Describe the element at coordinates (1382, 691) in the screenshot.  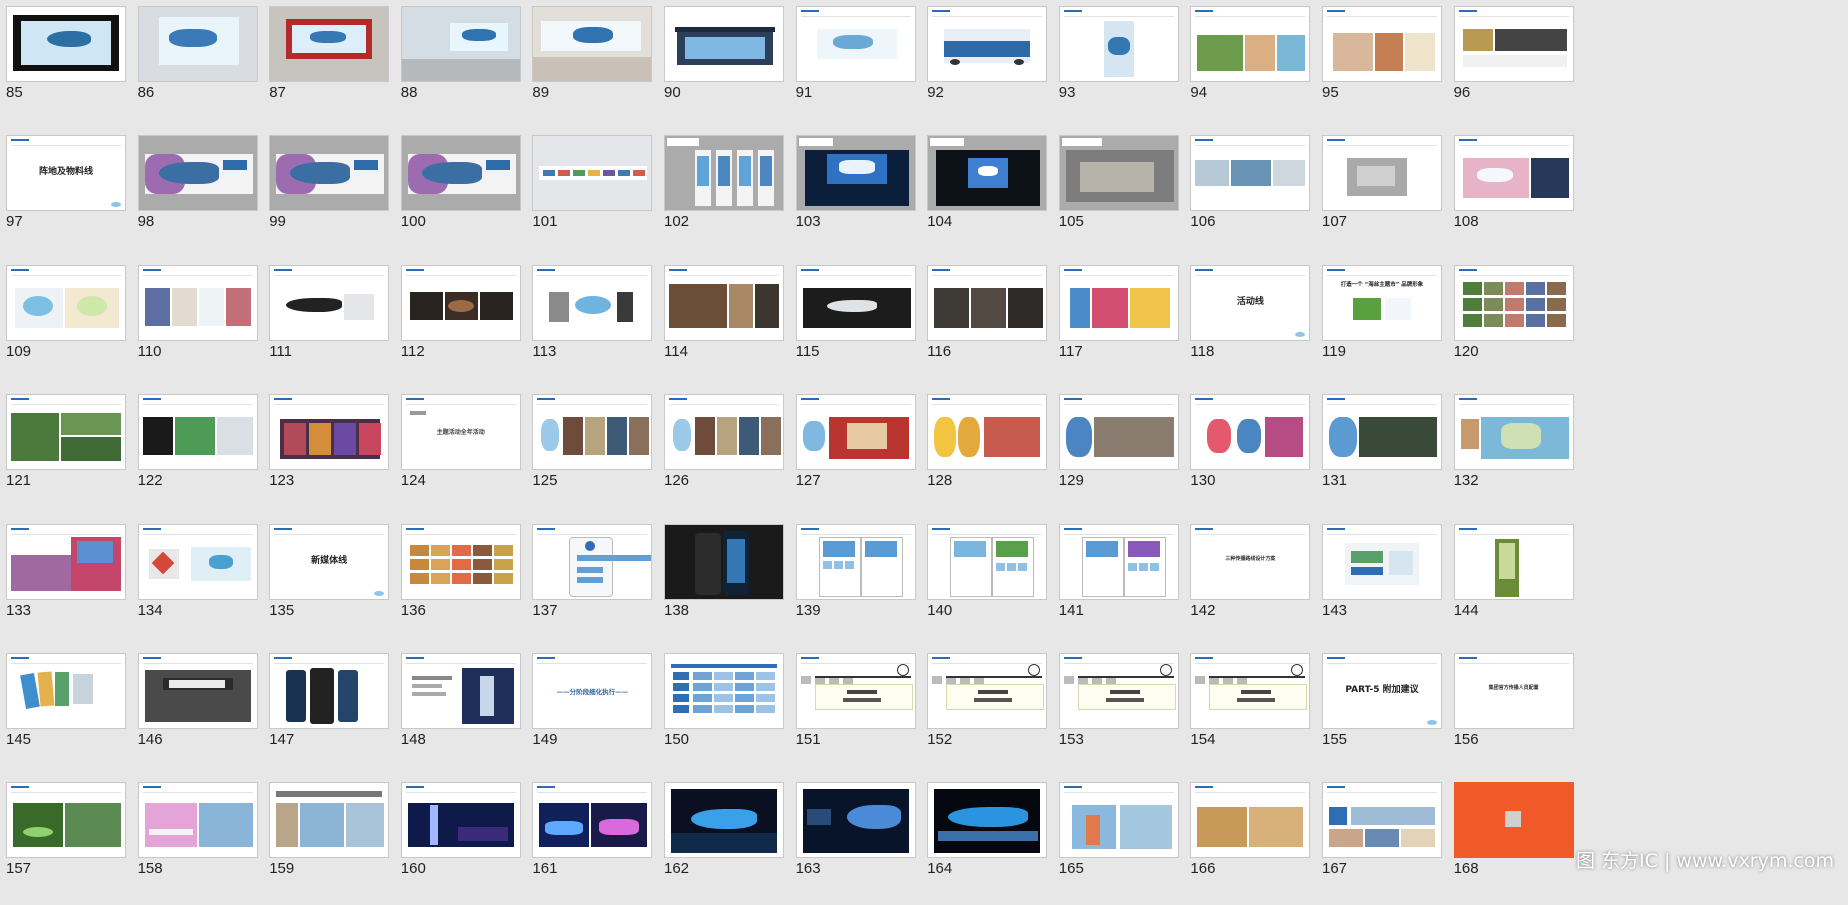
I see `slide-thumbnail: PART-5 附加建议` at that location.